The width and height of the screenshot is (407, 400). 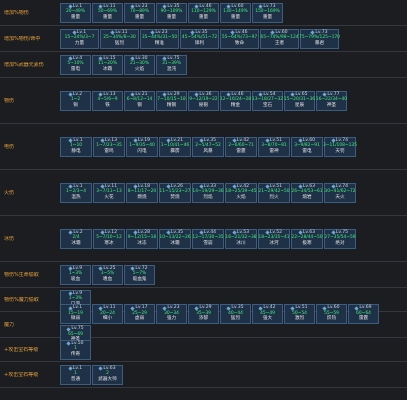 What do you see at coordinates (107, 100) in the screenshot?
I see `affix-cell: Lv.13 4~5/6~9 铁` at bounding box center [107, 100].